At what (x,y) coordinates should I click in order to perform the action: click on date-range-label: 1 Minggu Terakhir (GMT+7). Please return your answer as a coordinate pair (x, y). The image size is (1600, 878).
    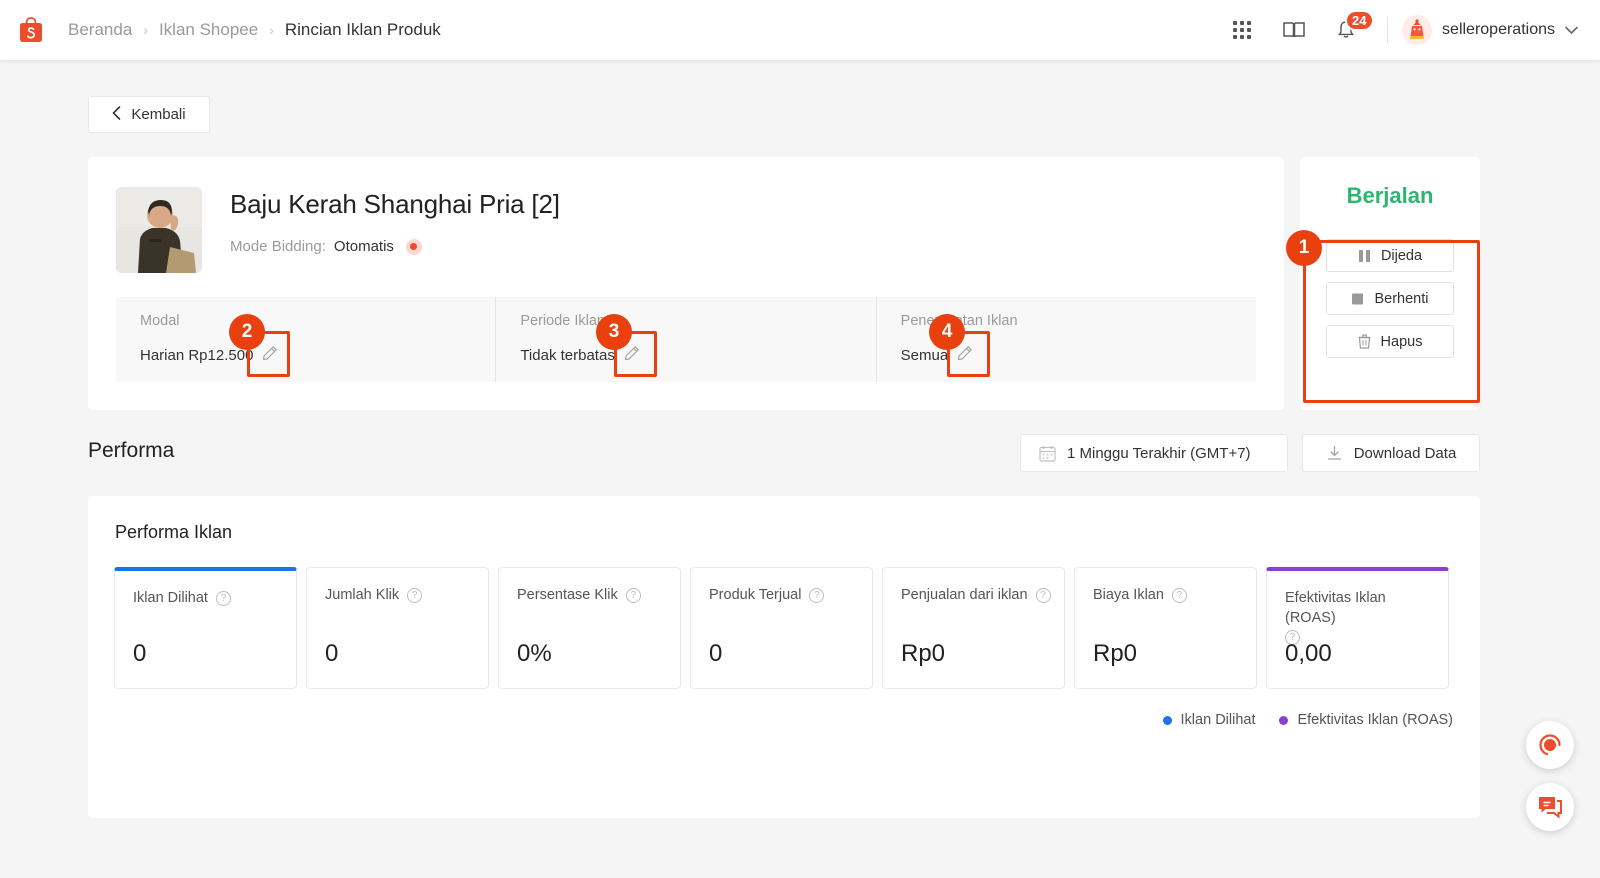
    Looking at the image, I should click on (1159, 453).